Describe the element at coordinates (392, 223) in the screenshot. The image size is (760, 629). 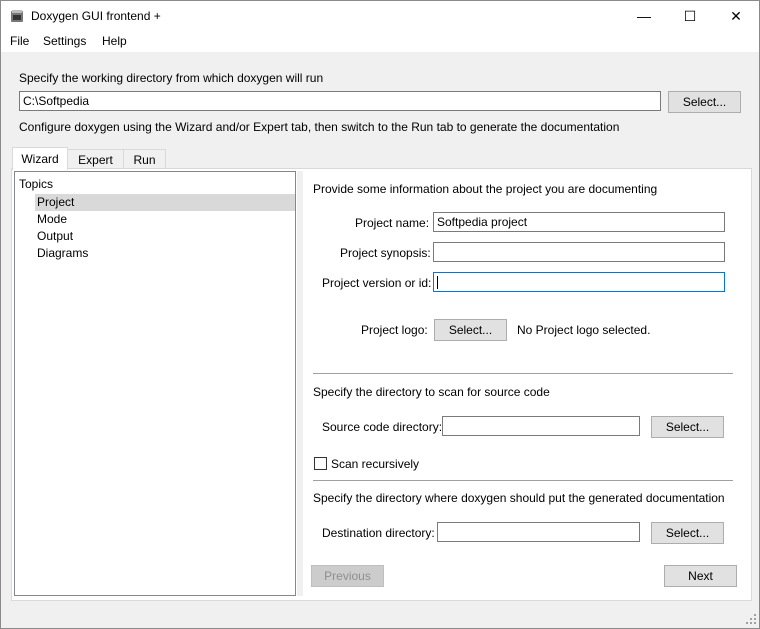
I see `project-name-label: Project name:` at that location.